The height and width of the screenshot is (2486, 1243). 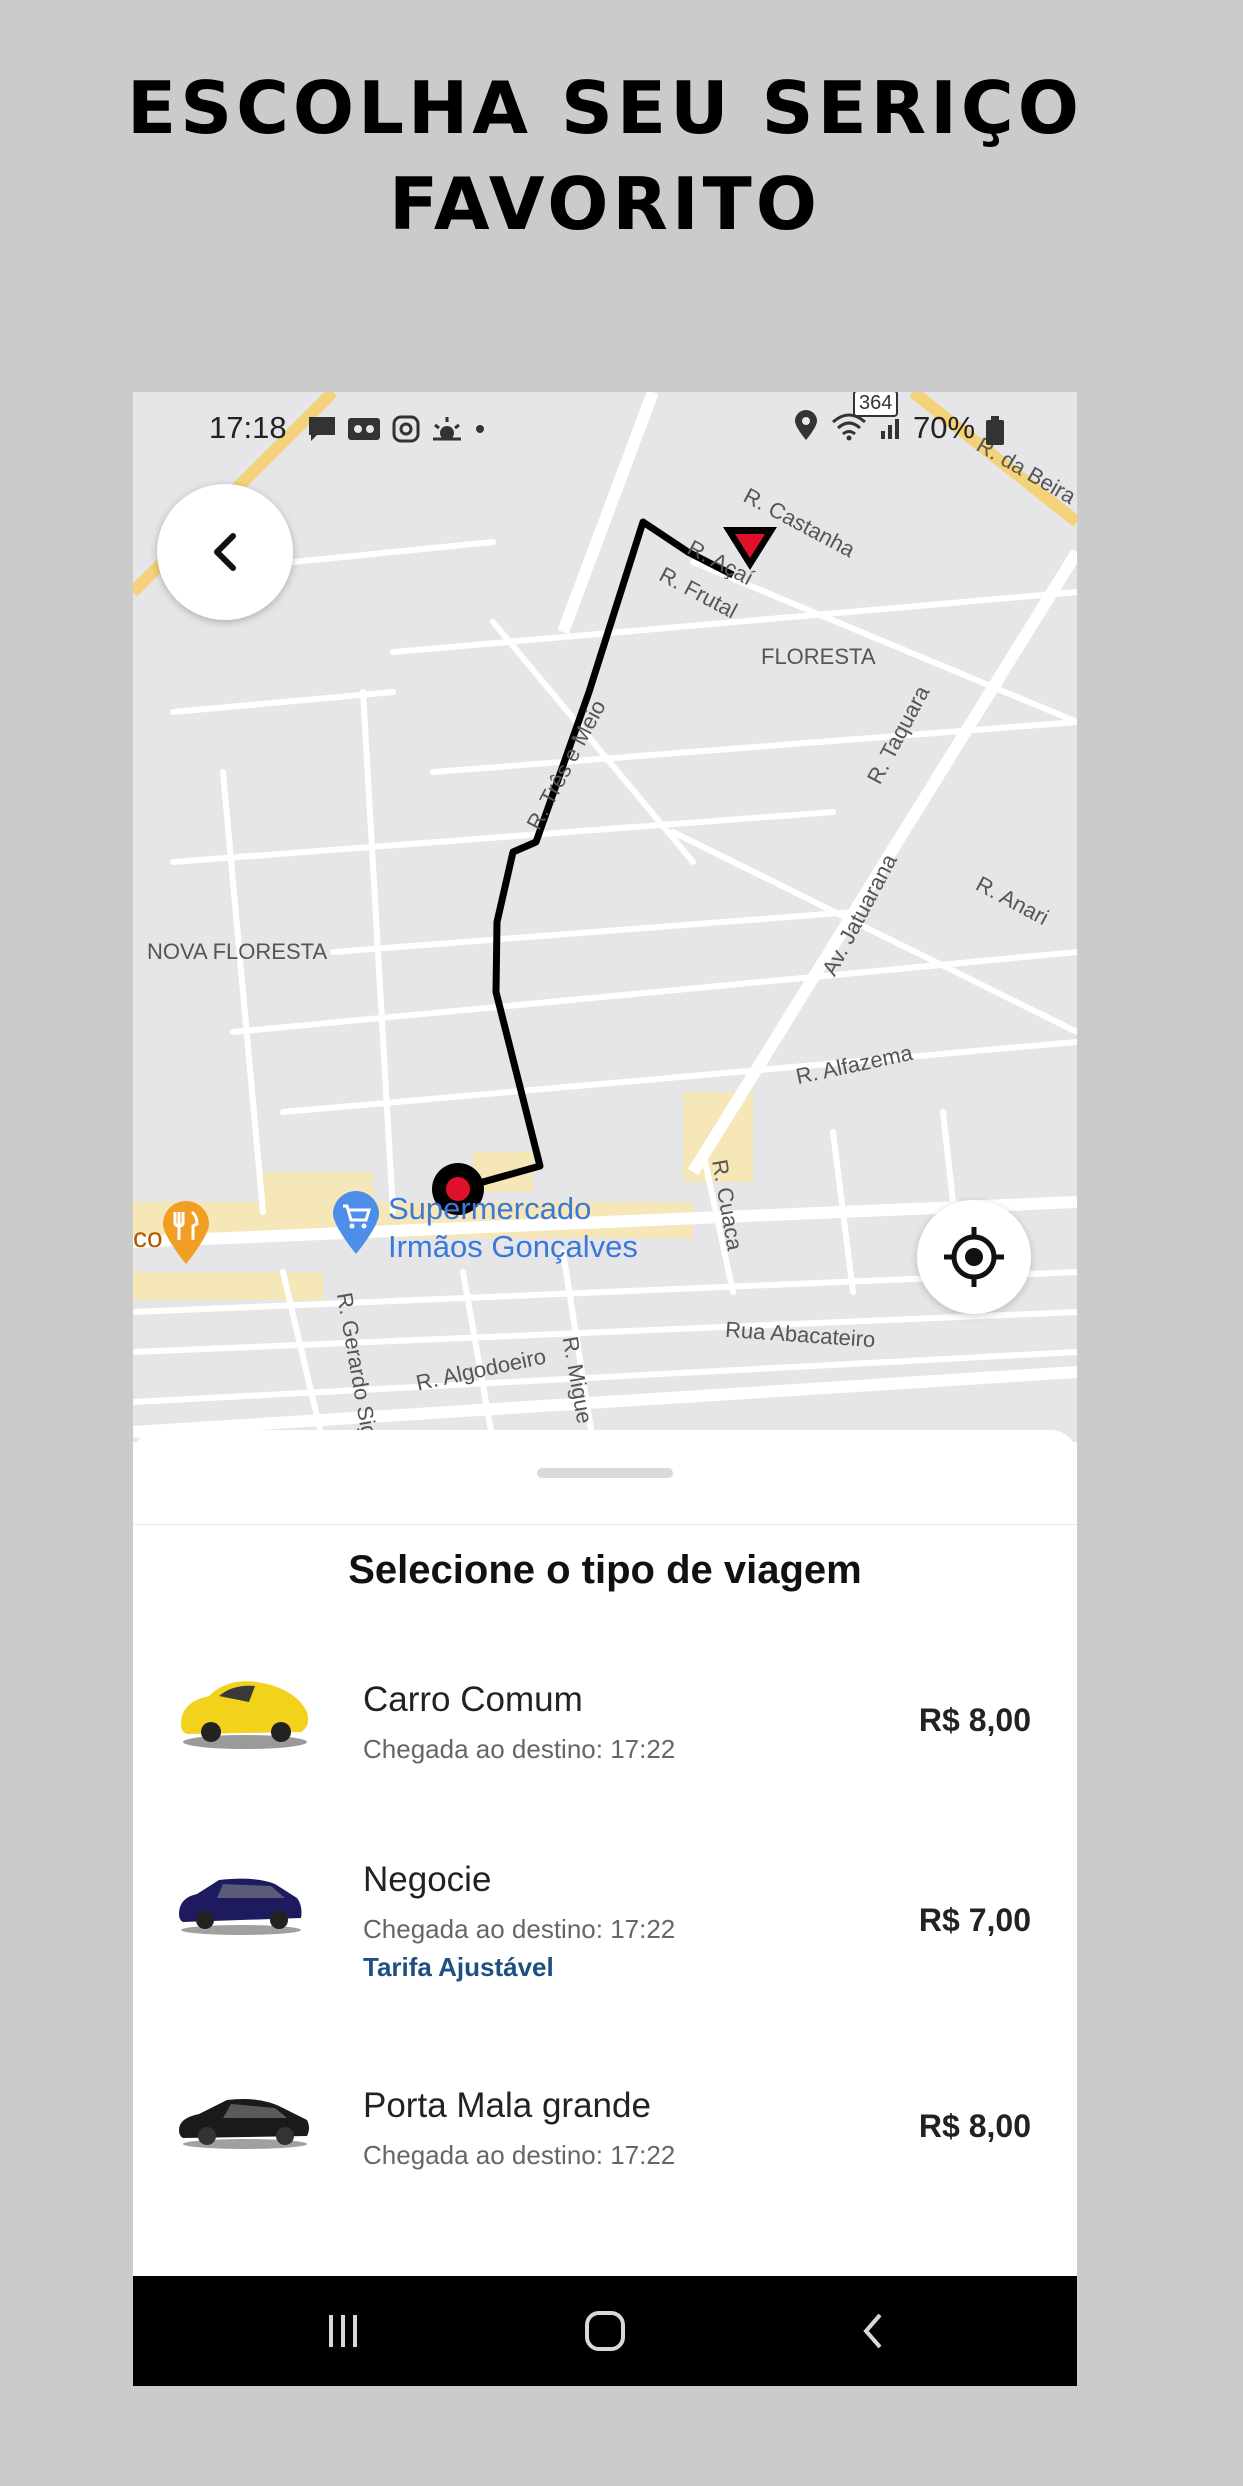 What do you see at coordinates (237, 951) in the screenshot?
I see `map-label: NOVA FLORESTA` at bounding box center [237, 951].